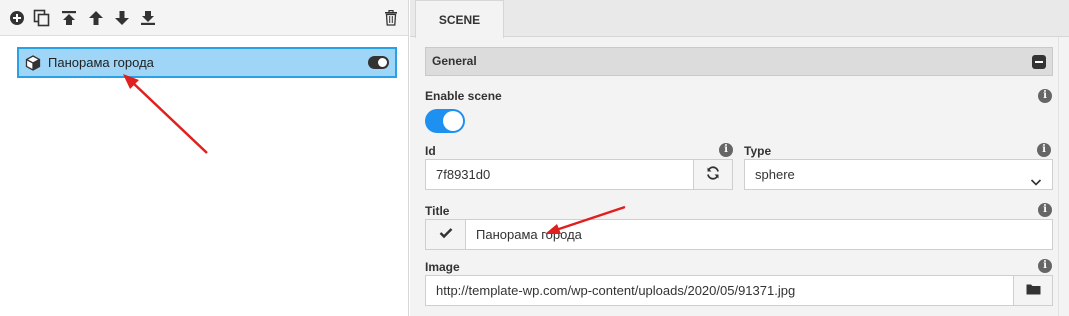 The width and height of the screenshot is (1069, 316). What do you see at coordinates (1045, 210) in the screenshot?
I see `title-info-icon: i` at bounding box center [1045, 210].